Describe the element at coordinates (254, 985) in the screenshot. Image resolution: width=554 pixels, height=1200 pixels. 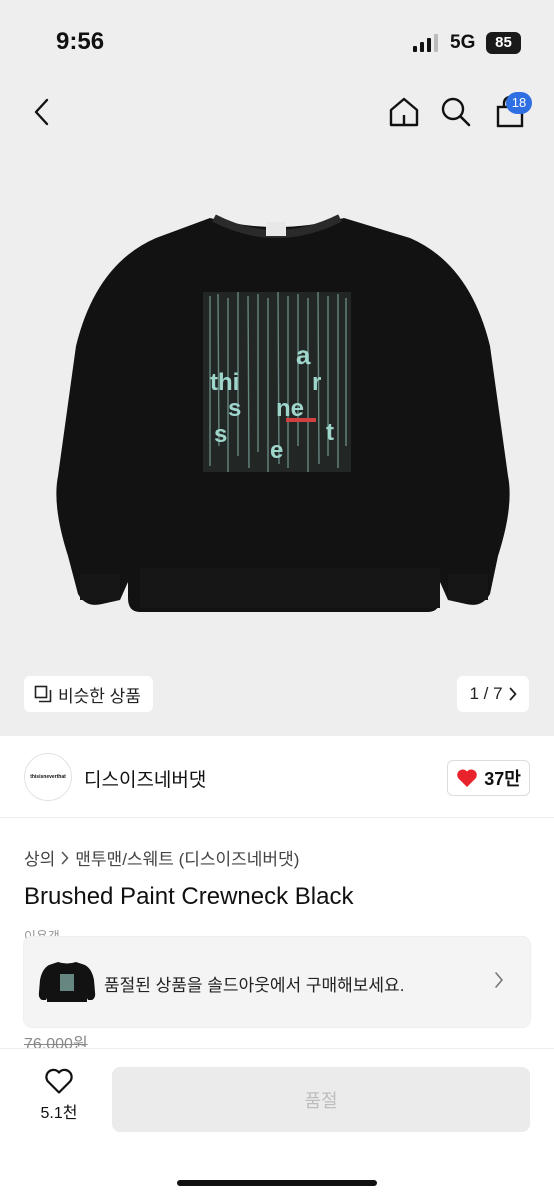
I see `soldout-message: 품절된 상품을 솔드아웃에서 구매해보세요.` at that location.